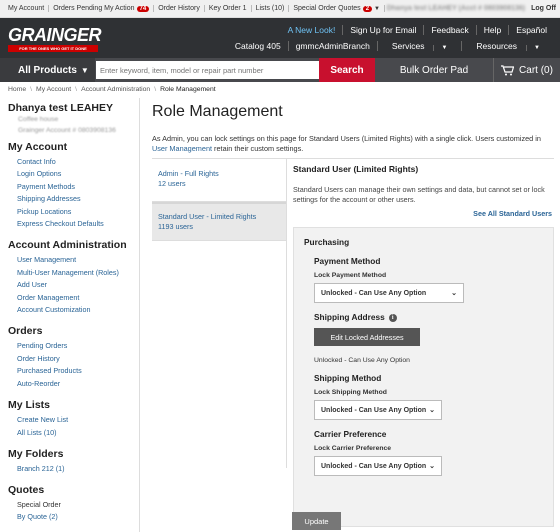  I want to click on lock-payment-value: Unlocked - Can Use Any Option, so click(374, 293).